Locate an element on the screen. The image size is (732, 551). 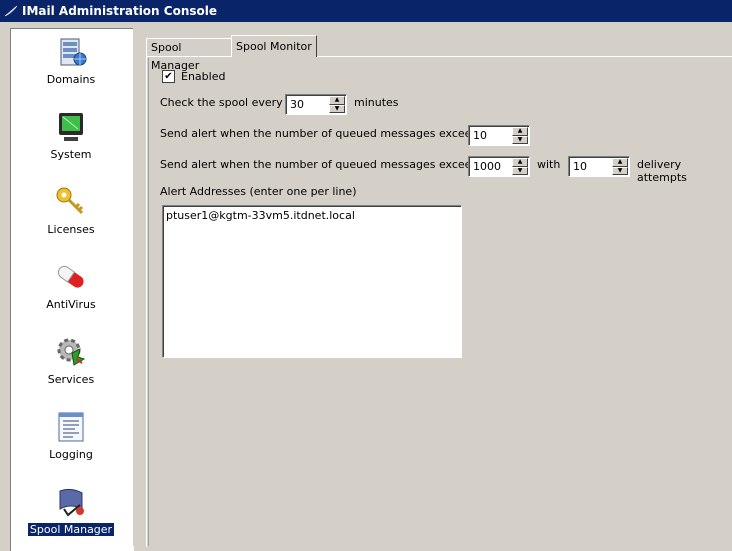
spool-icon is located at coordinates (71, 502).